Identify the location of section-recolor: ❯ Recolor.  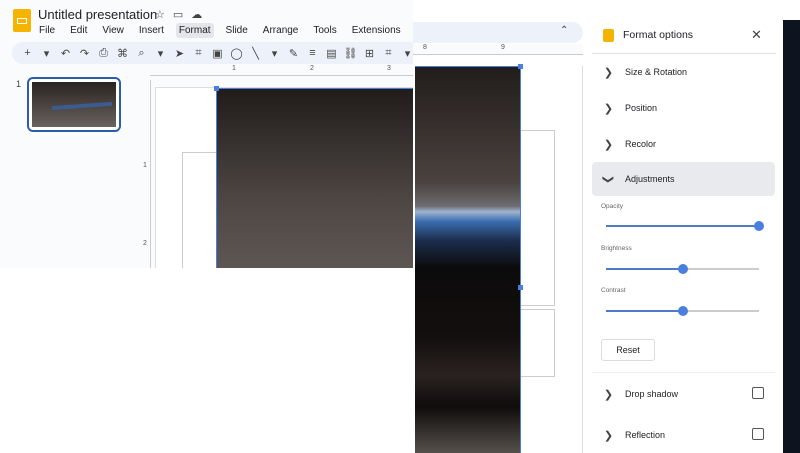
(683, 144).